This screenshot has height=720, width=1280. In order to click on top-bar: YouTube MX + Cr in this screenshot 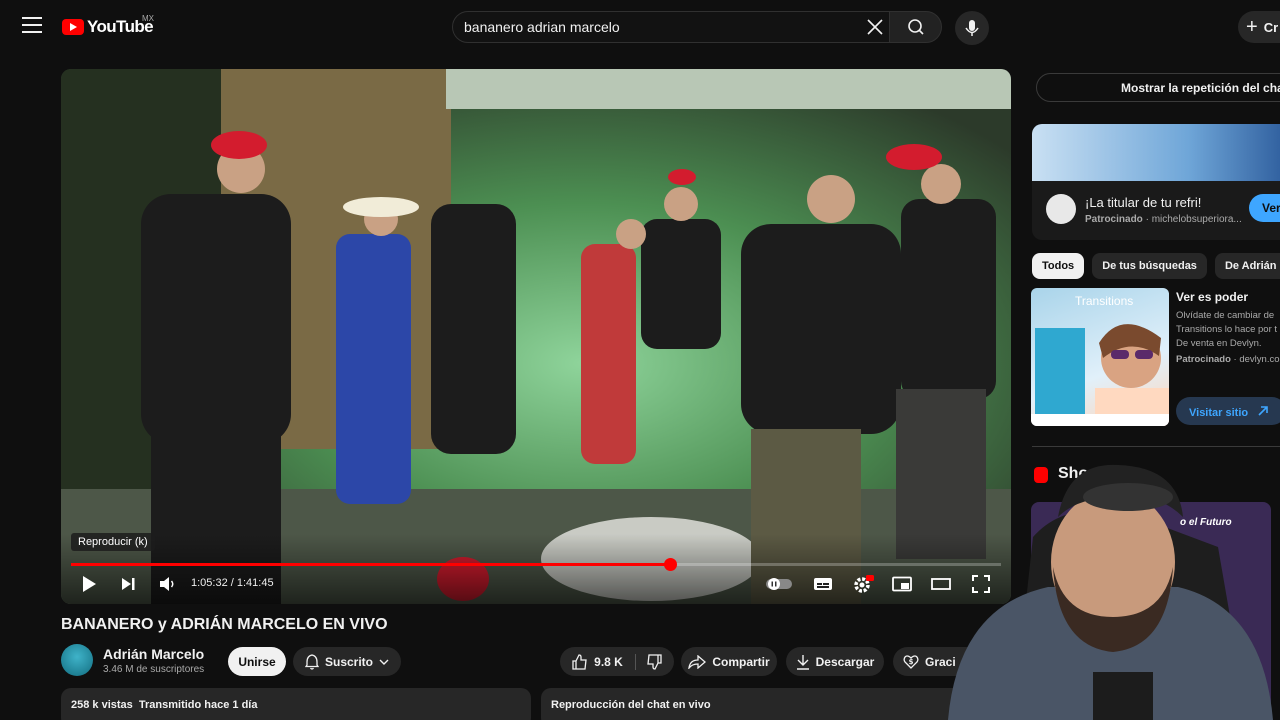, I will do `click(640, 27)`.